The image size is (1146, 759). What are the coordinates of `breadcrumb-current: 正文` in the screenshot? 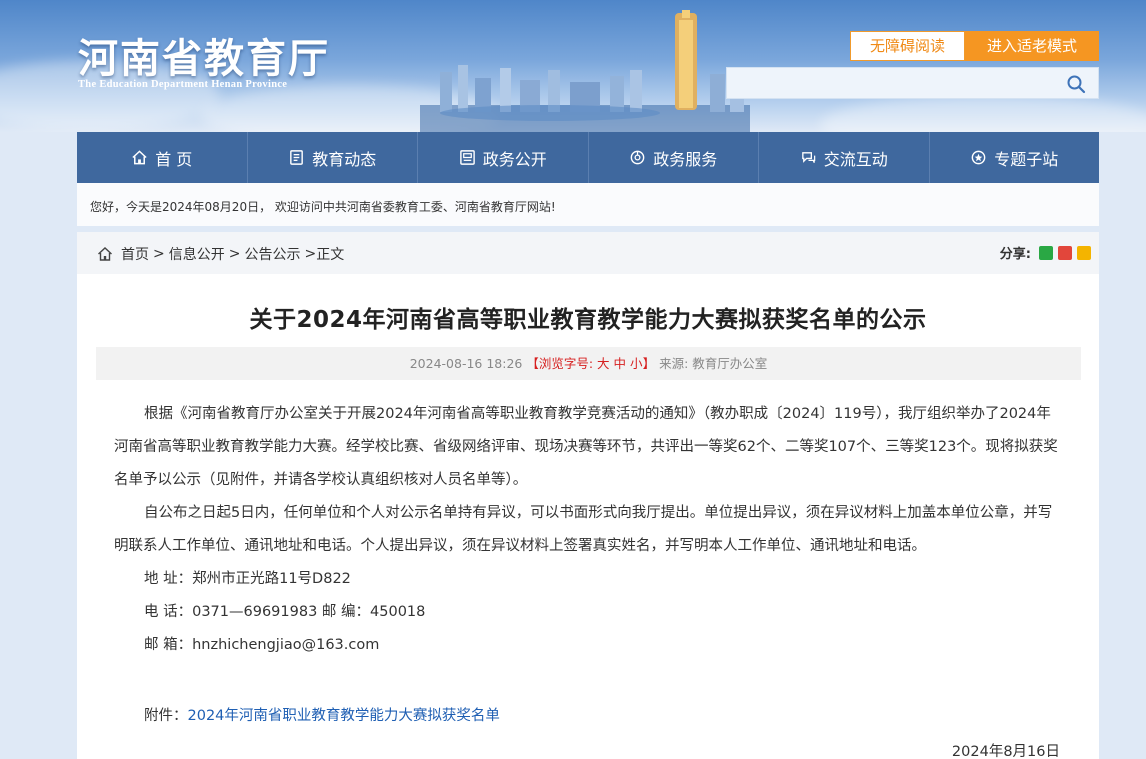 It's located at (330, 255).